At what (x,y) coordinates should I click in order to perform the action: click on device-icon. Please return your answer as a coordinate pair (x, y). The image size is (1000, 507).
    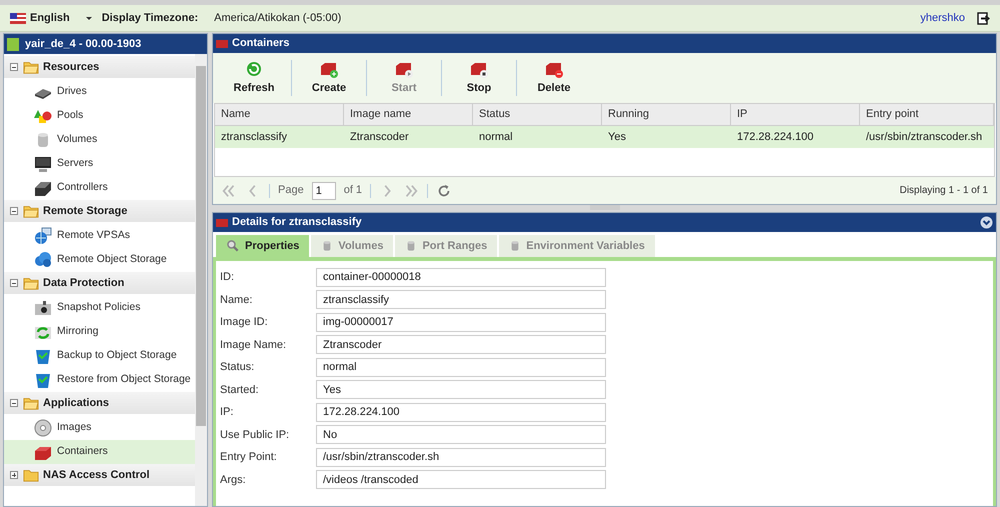
    Looking at the image, I should click on (43, 188).